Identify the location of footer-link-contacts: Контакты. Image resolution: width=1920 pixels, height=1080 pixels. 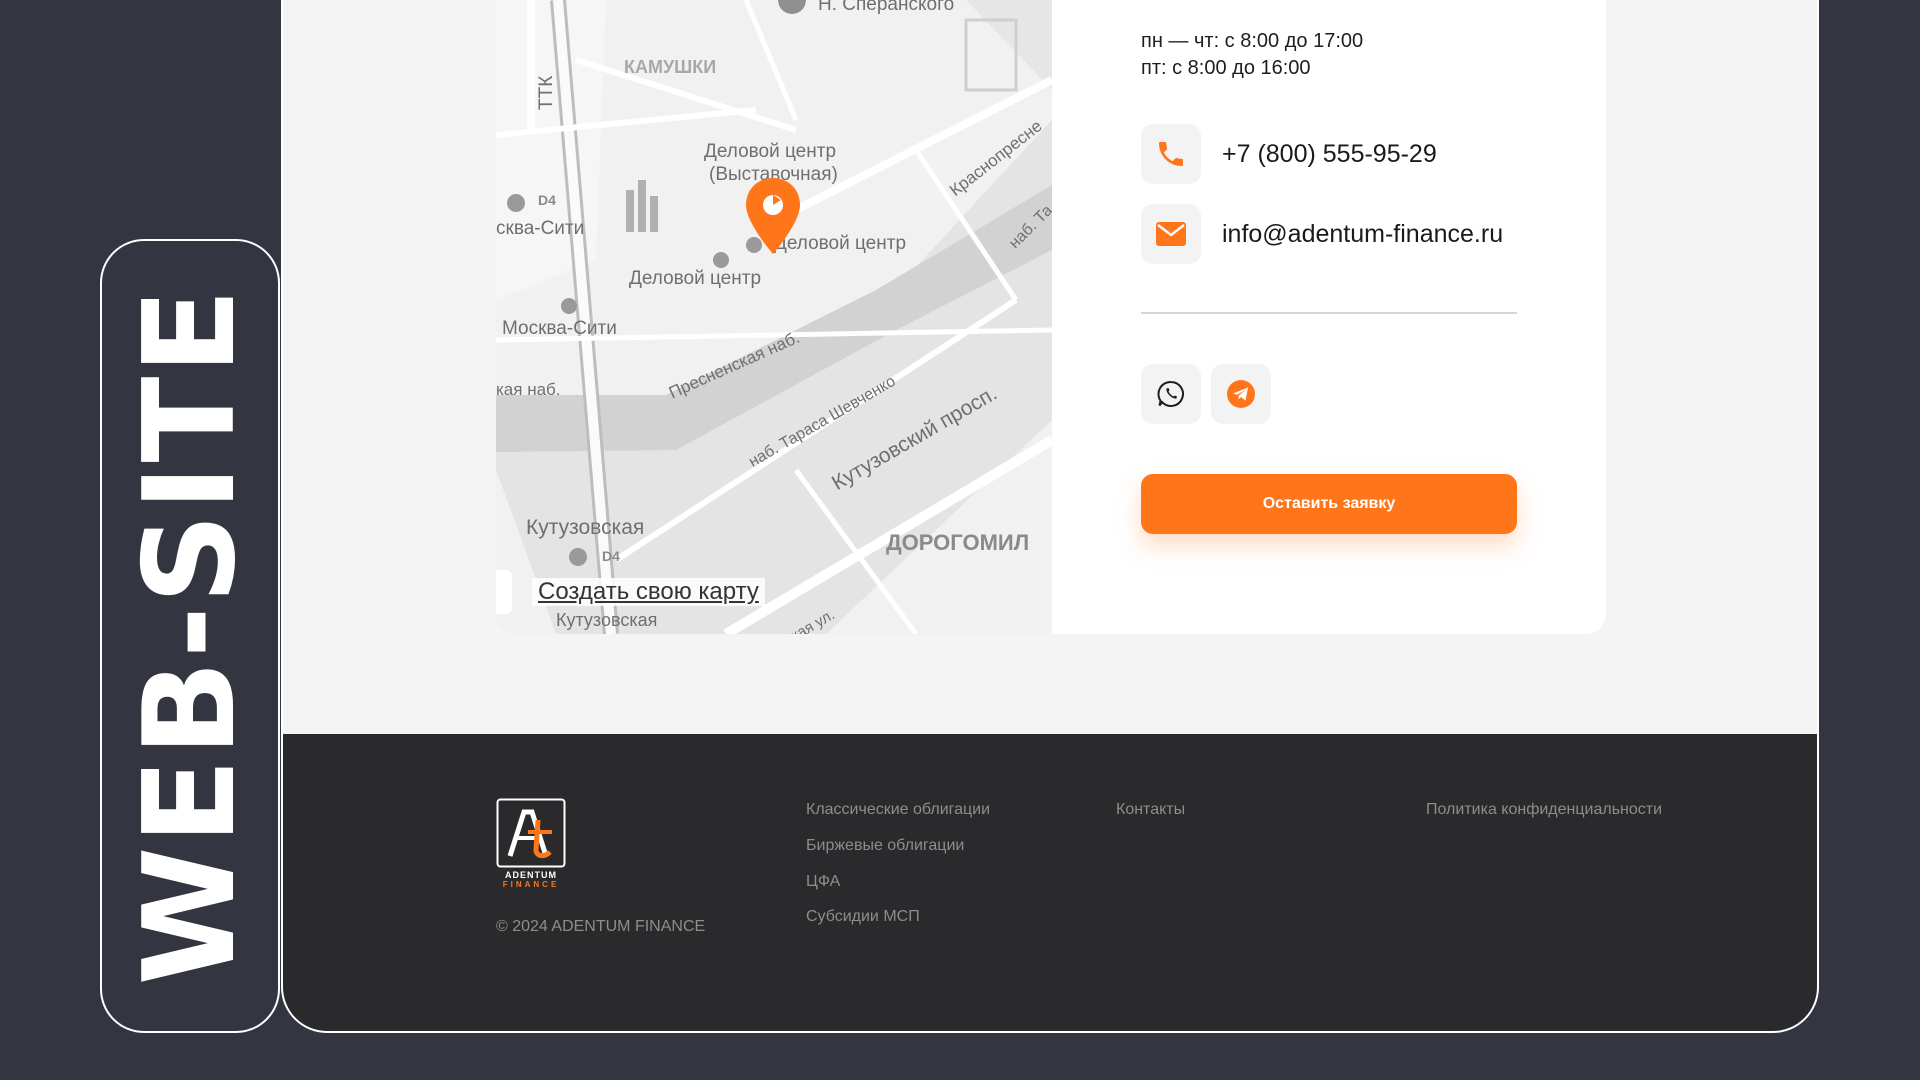
(1150, 810).